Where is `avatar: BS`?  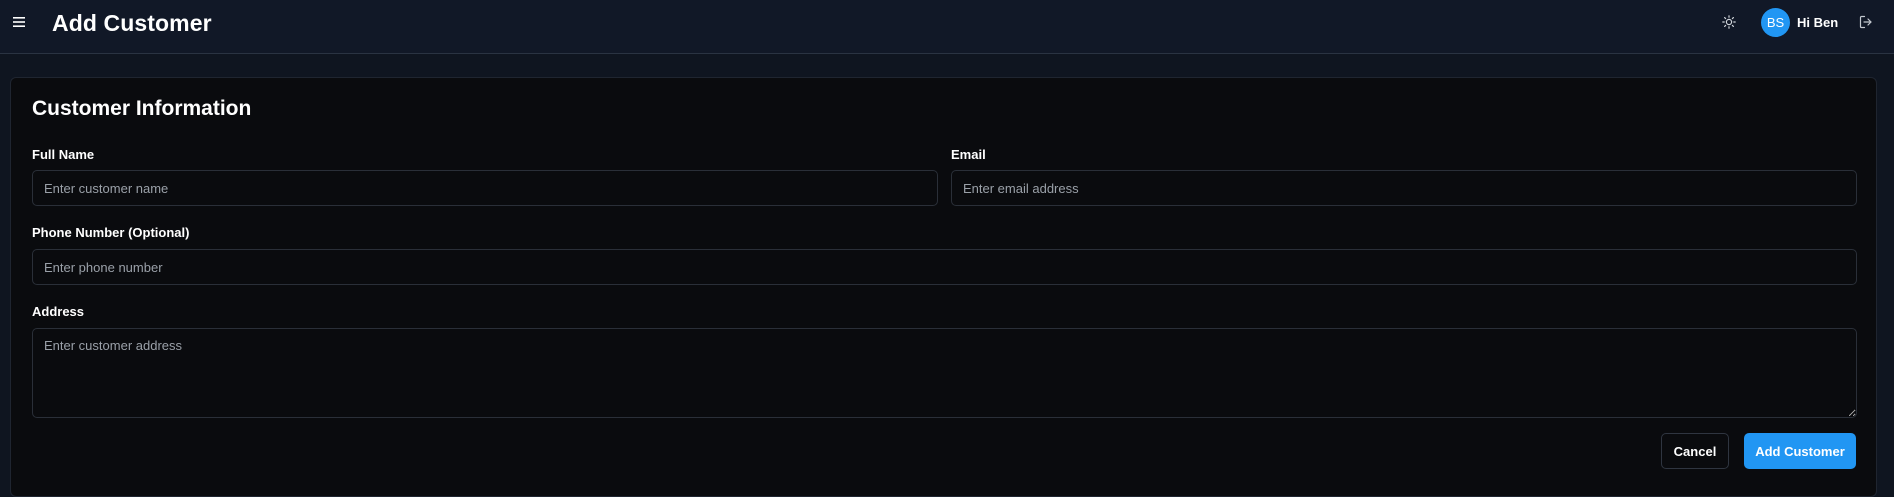 avatar: BS is located at coordinates (1775, 22).